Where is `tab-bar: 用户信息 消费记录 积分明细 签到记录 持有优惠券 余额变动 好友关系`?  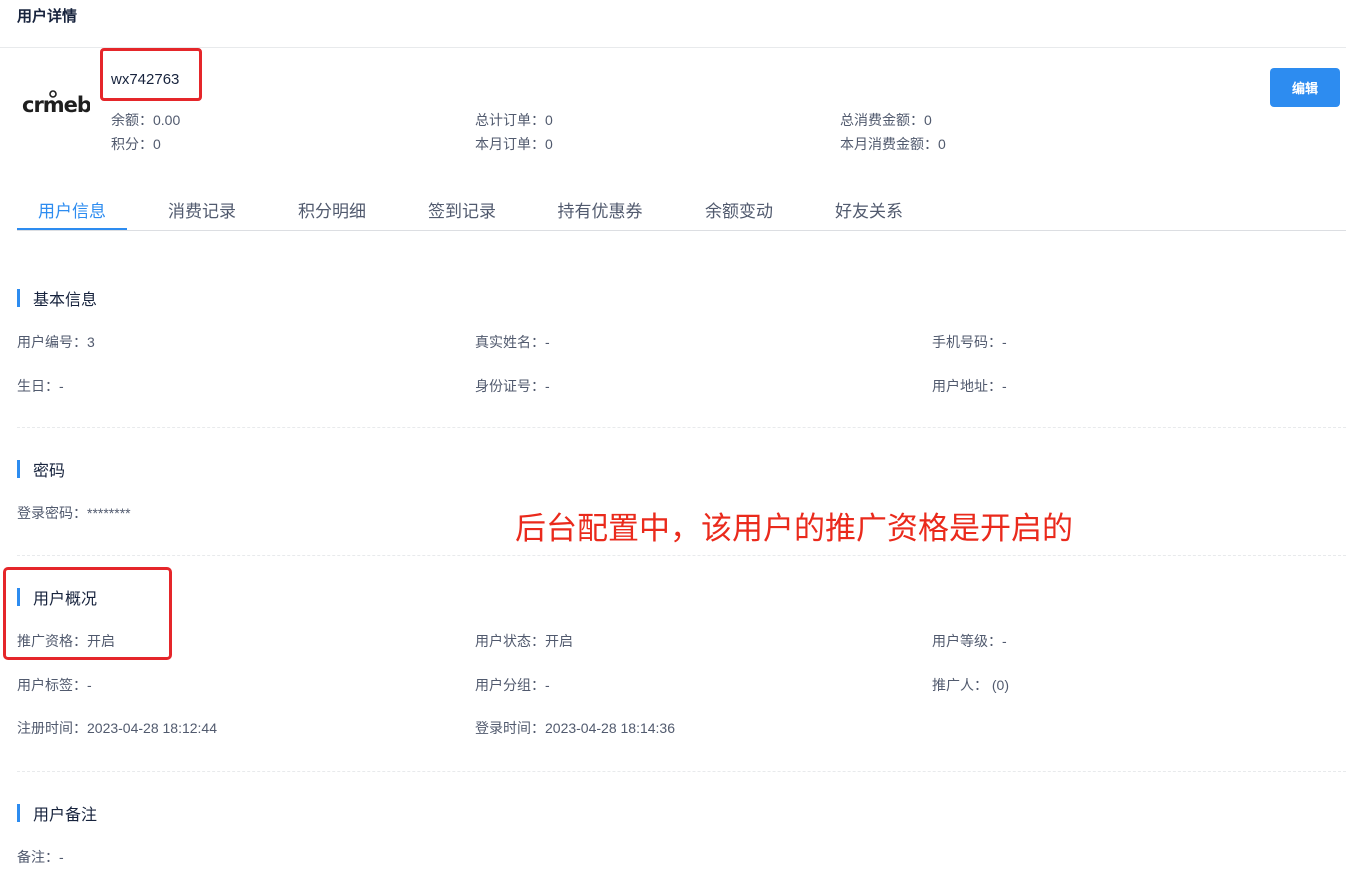
tab-bar: 用户信息 消费记录 积分明细 签到记录 持有优惠券 余额变动 好友关系 is located at coordinates (681, 209).